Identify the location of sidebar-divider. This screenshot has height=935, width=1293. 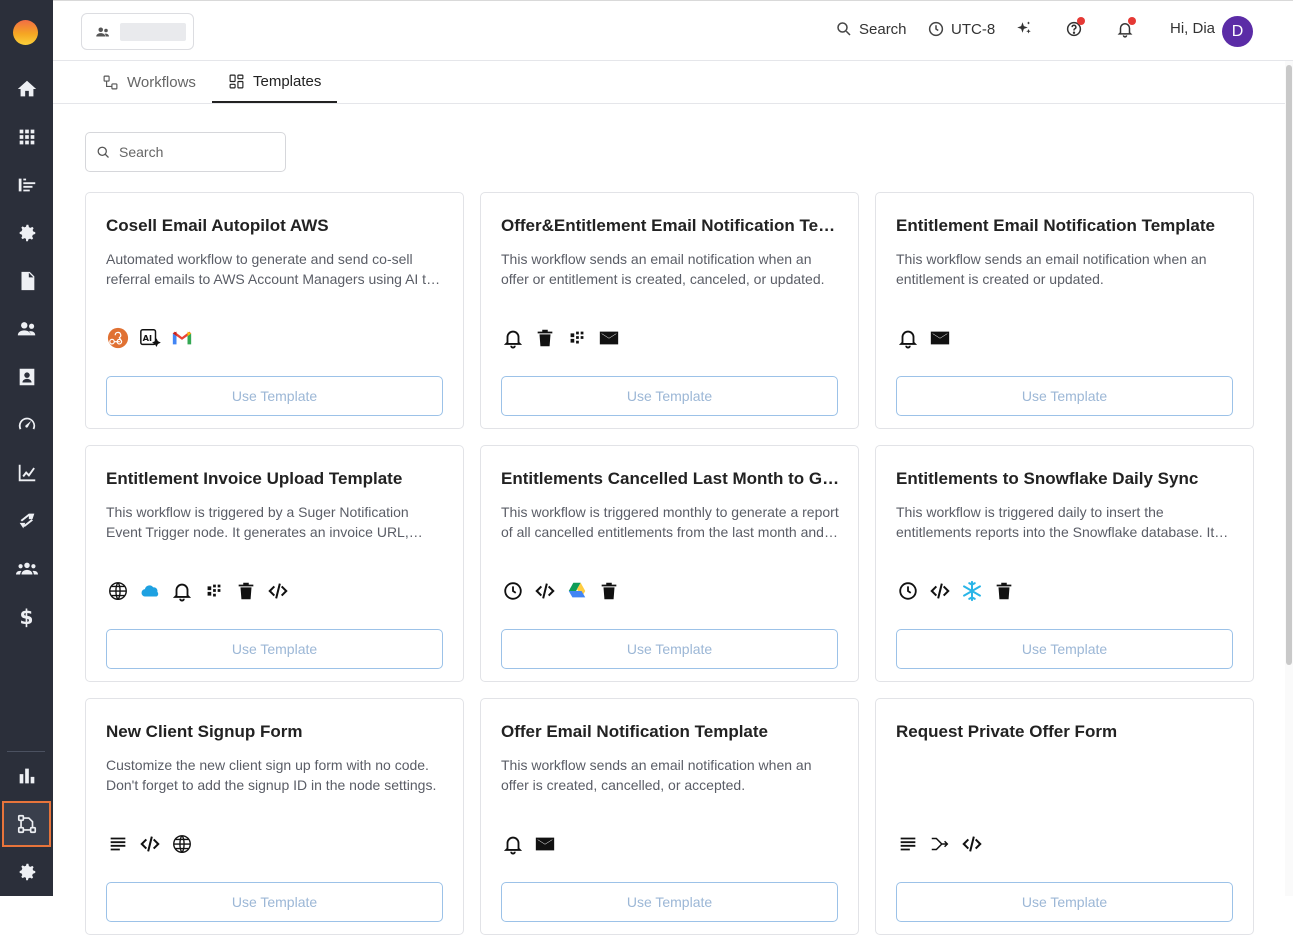
(26, 751).